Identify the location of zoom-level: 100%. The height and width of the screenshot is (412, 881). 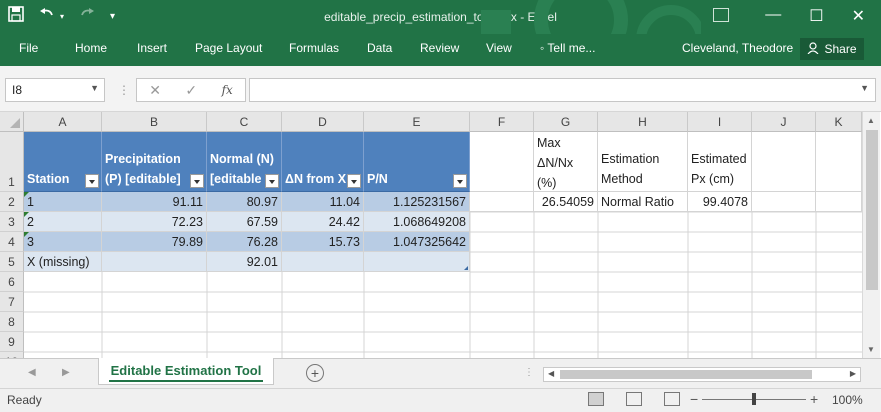
(847, 400).